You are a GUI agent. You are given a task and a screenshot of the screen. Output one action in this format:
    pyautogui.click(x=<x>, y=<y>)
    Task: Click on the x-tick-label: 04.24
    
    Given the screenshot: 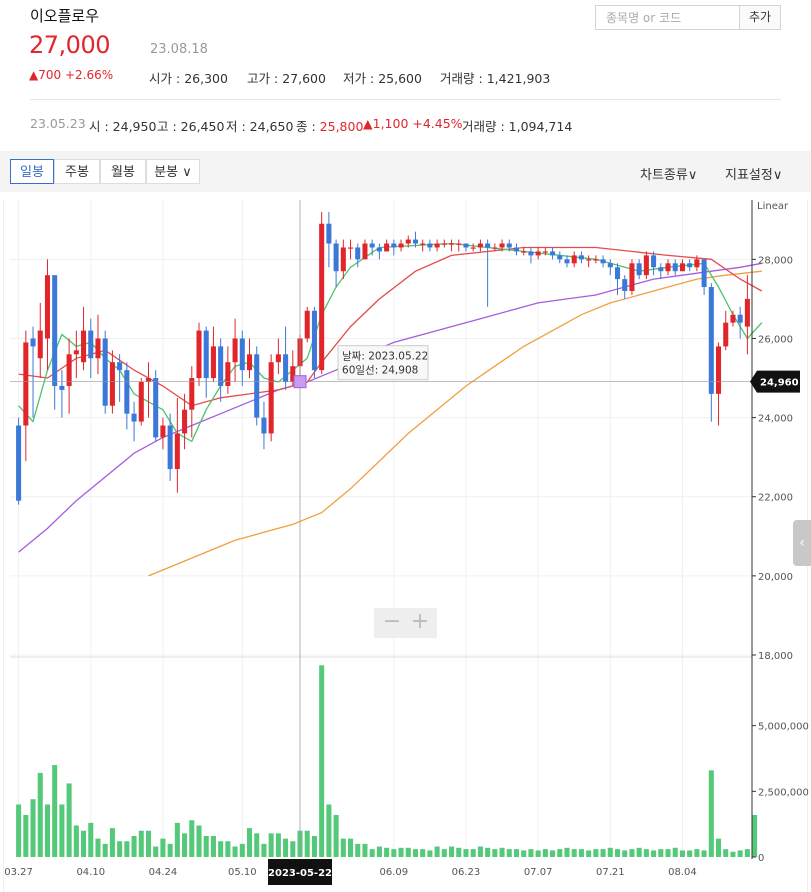 What is the action you would take?
    pyautogui.click(x=163, y=872)
    